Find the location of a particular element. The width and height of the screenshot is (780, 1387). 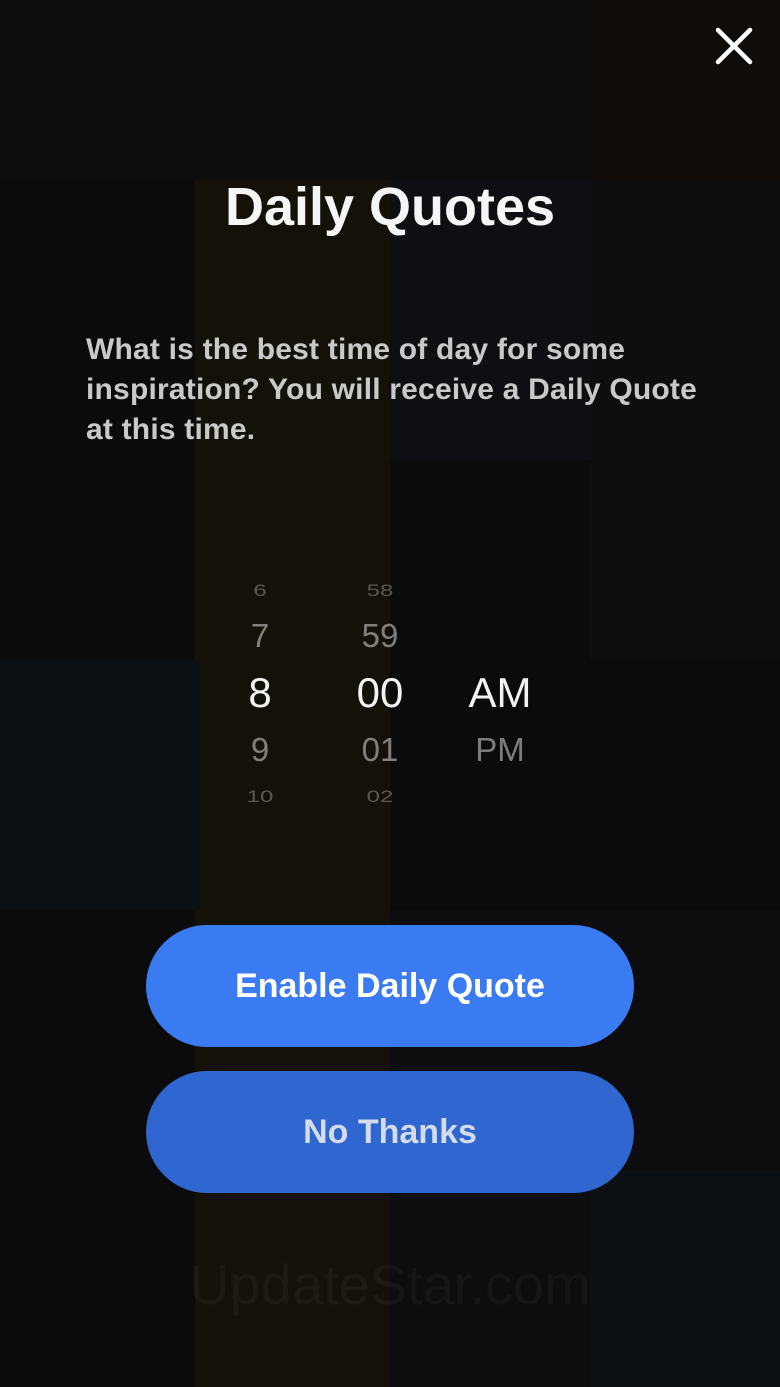

hour-selected: 8 is located at coordinates (260, 693).